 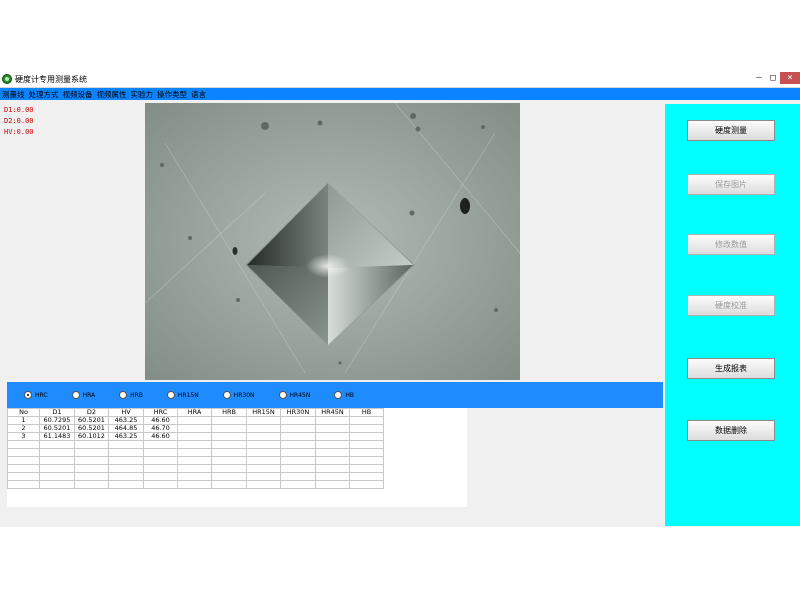 I want to click on radio-hrc: HRC, so click(x=36, y=395).